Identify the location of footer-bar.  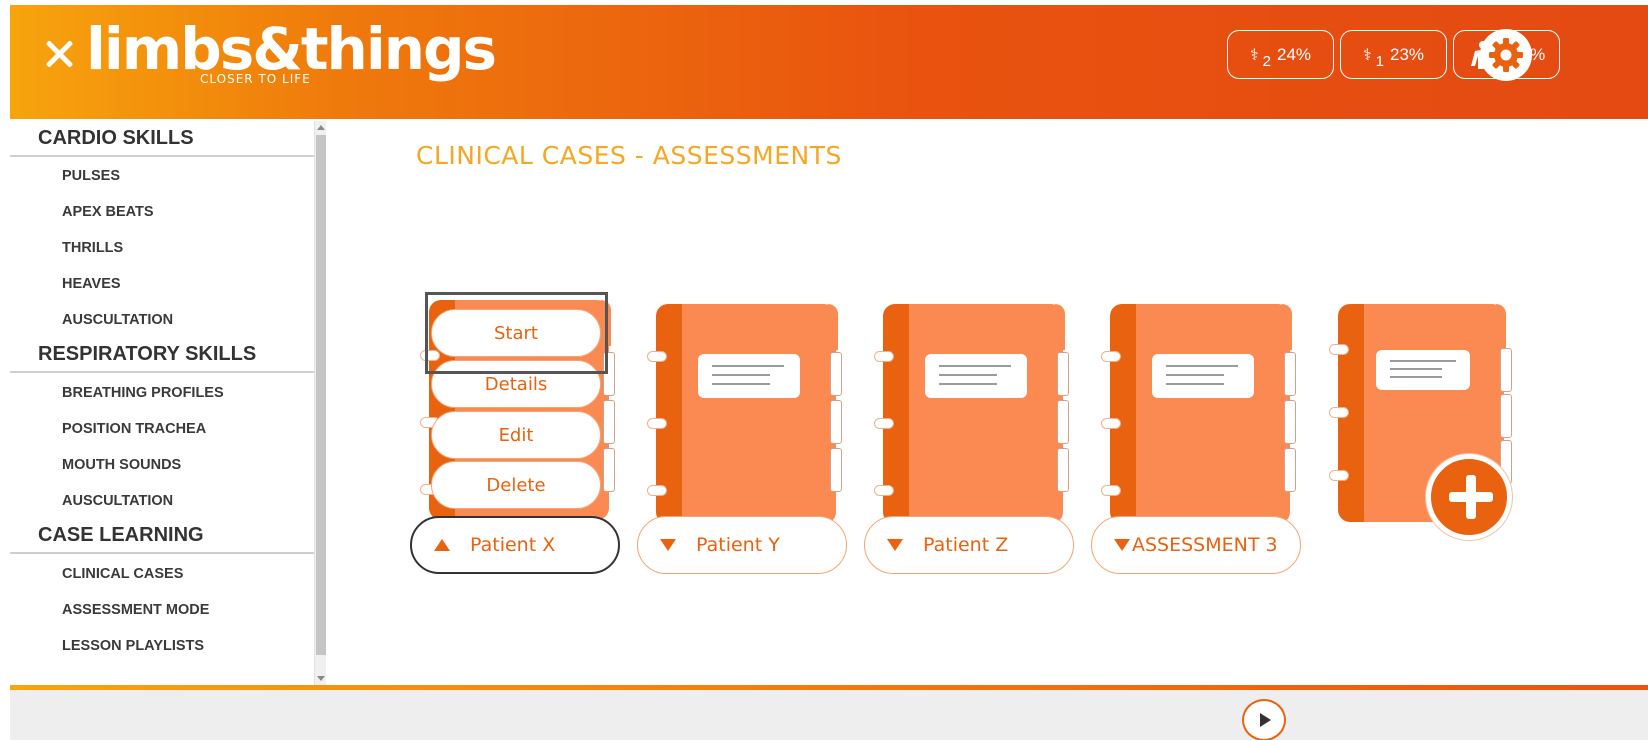
(829, 715).